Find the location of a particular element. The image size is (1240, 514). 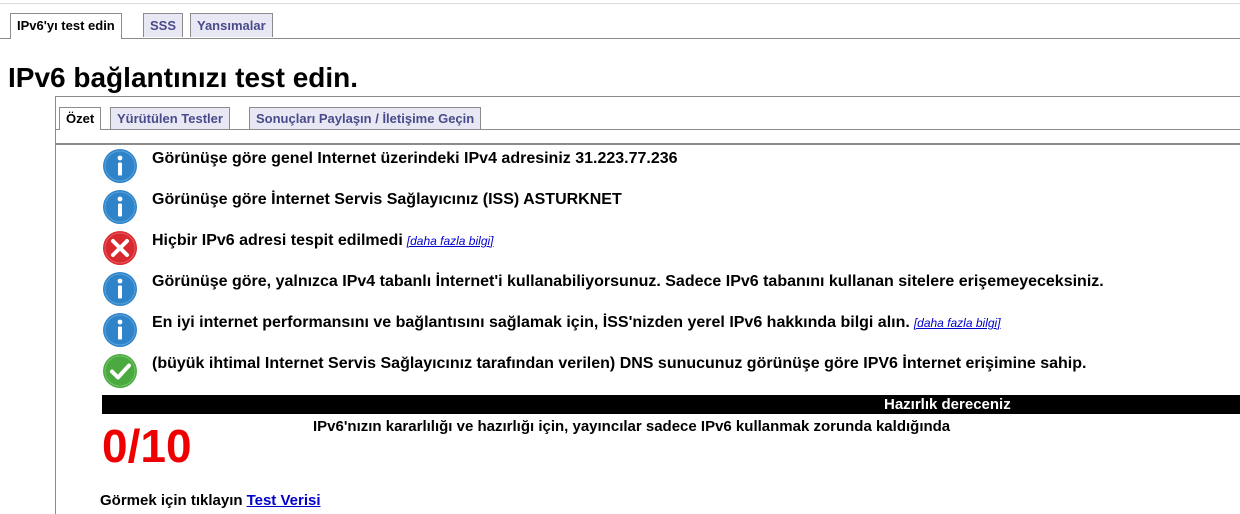

tab-mirrors: Yansımalar is located at coordinates (231, 25).